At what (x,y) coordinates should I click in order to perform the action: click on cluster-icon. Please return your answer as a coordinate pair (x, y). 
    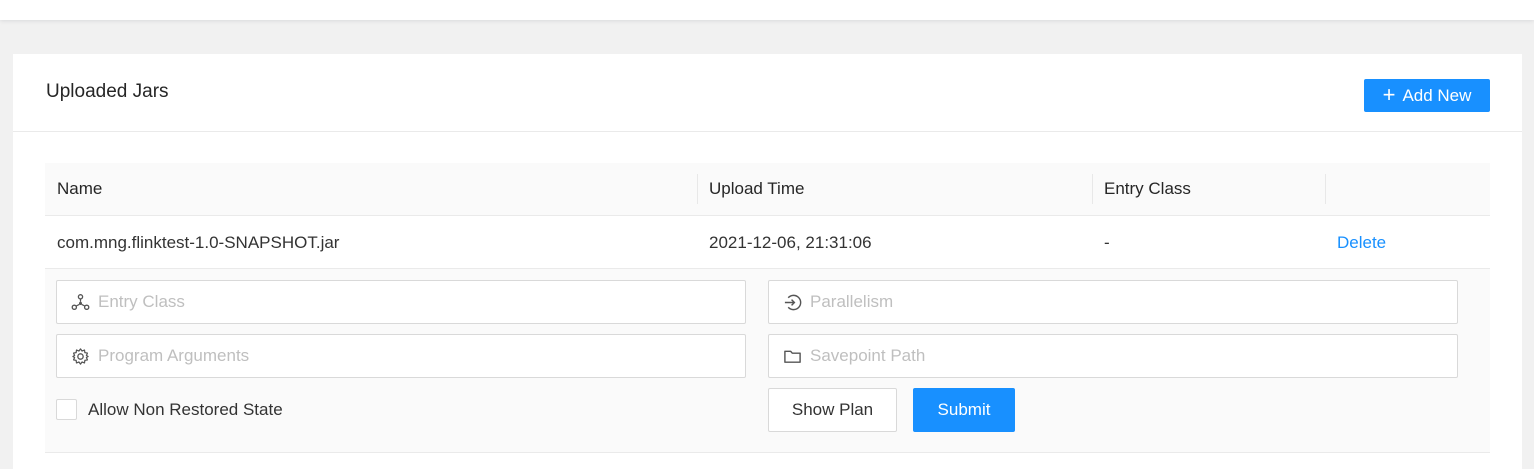
    Looking at the image, I should click on (80, 301).